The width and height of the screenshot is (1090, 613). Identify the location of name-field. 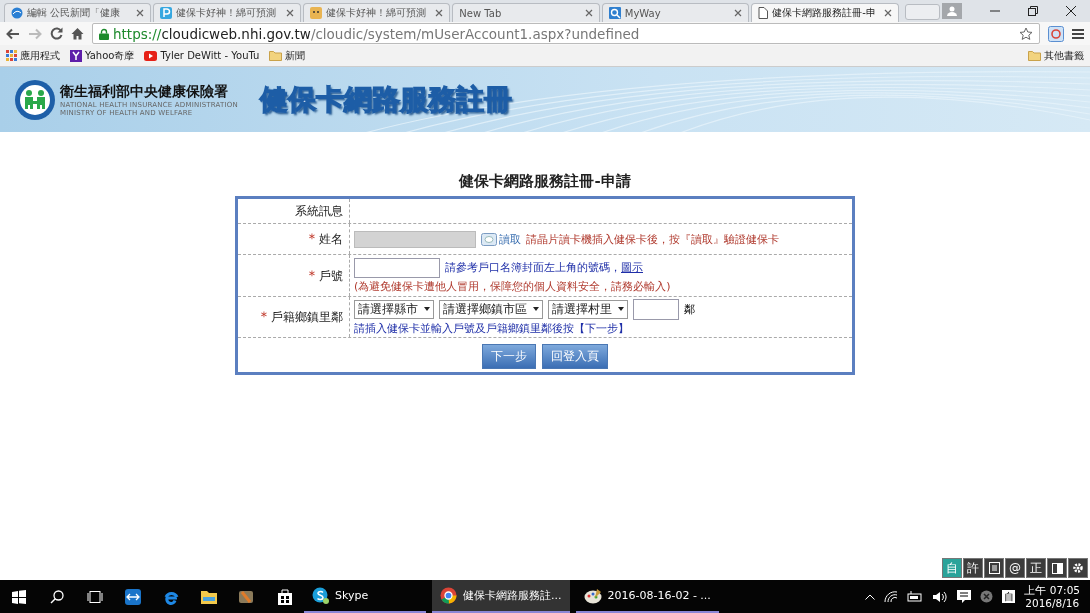
(415, 239).